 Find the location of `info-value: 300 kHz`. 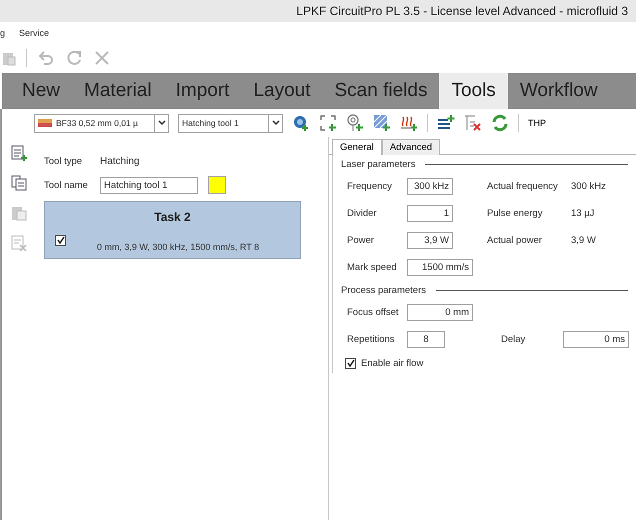

info-value: 300 kHz is located at coordinates (588, 186).